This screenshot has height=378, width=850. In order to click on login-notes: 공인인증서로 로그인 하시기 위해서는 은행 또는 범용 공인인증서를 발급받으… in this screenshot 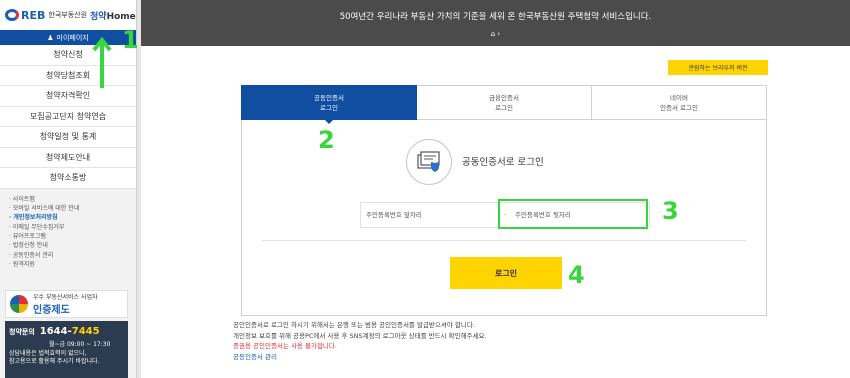, I will do `click(360, 341)`.